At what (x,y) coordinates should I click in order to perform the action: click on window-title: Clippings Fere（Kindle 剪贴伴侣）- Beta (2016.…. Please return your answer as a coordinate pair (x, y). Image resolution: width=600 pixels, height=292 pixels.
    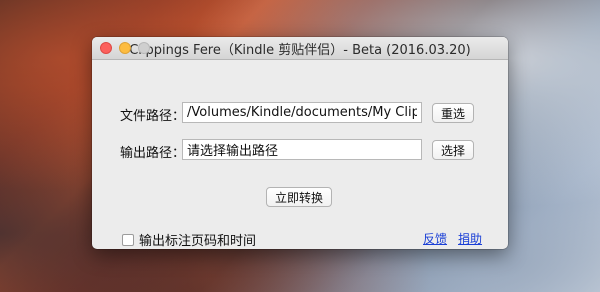
    Looking at the image, I should click on (300, 50).